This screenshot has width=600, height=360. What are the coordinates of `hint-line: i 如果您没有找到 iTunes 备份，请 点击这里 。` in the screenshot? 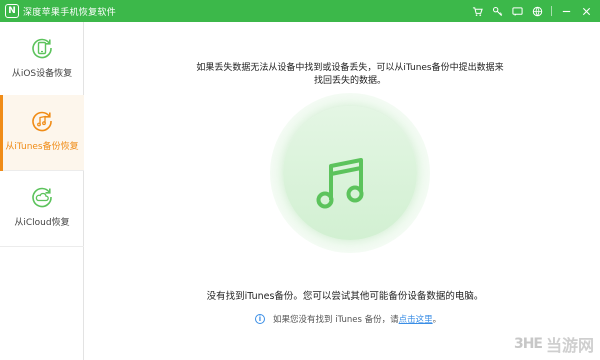 It's located at (348, 319).